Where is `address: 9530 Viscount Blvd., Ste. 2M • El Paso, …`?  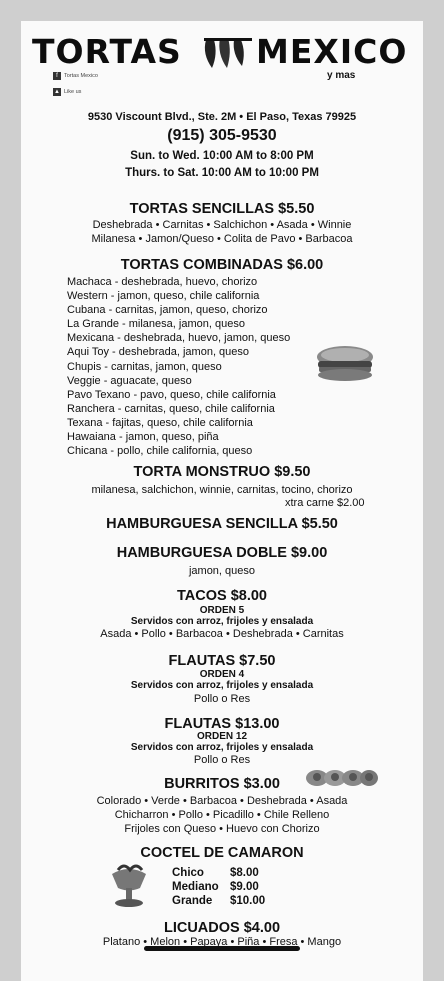
address: 9530 Viscount Blvd., Ste. 2M • El Paso, … is located at coordinates (222, 117).